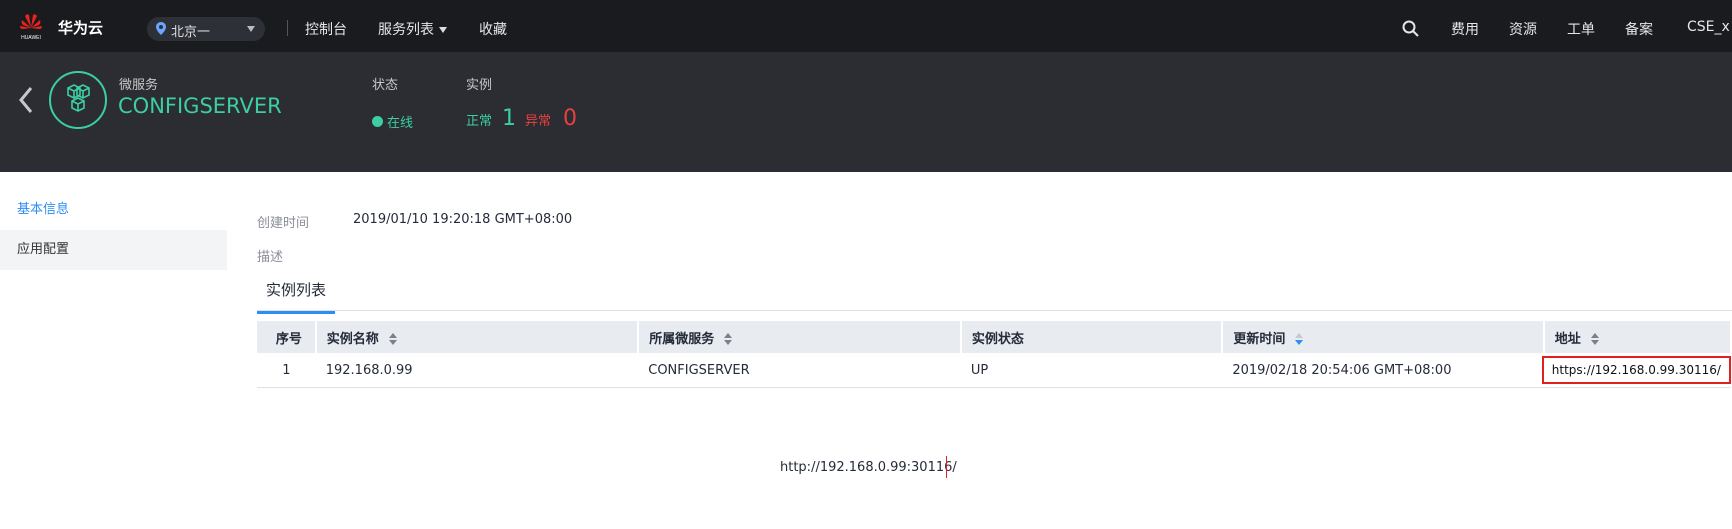  I want to click on cell-microservice: CONFIGSERVER, so click(799, 370).